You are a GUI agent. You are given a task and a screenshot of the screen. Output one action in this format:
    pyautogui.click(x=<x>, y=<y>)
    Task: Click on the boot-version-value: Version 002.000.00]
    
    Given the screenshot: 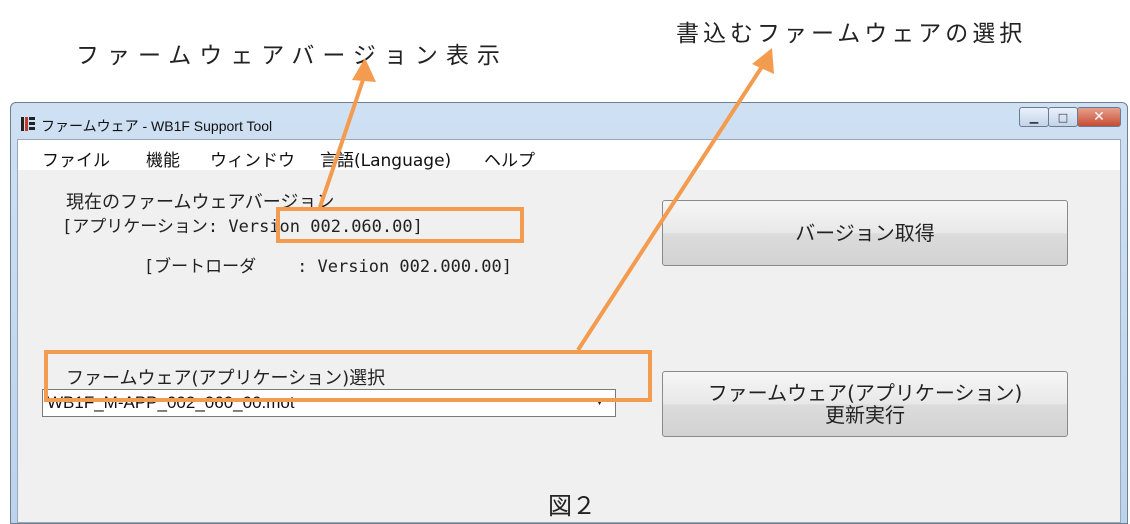 What is the action you would take?
    pyautogui.click(x=415, y=267)
    